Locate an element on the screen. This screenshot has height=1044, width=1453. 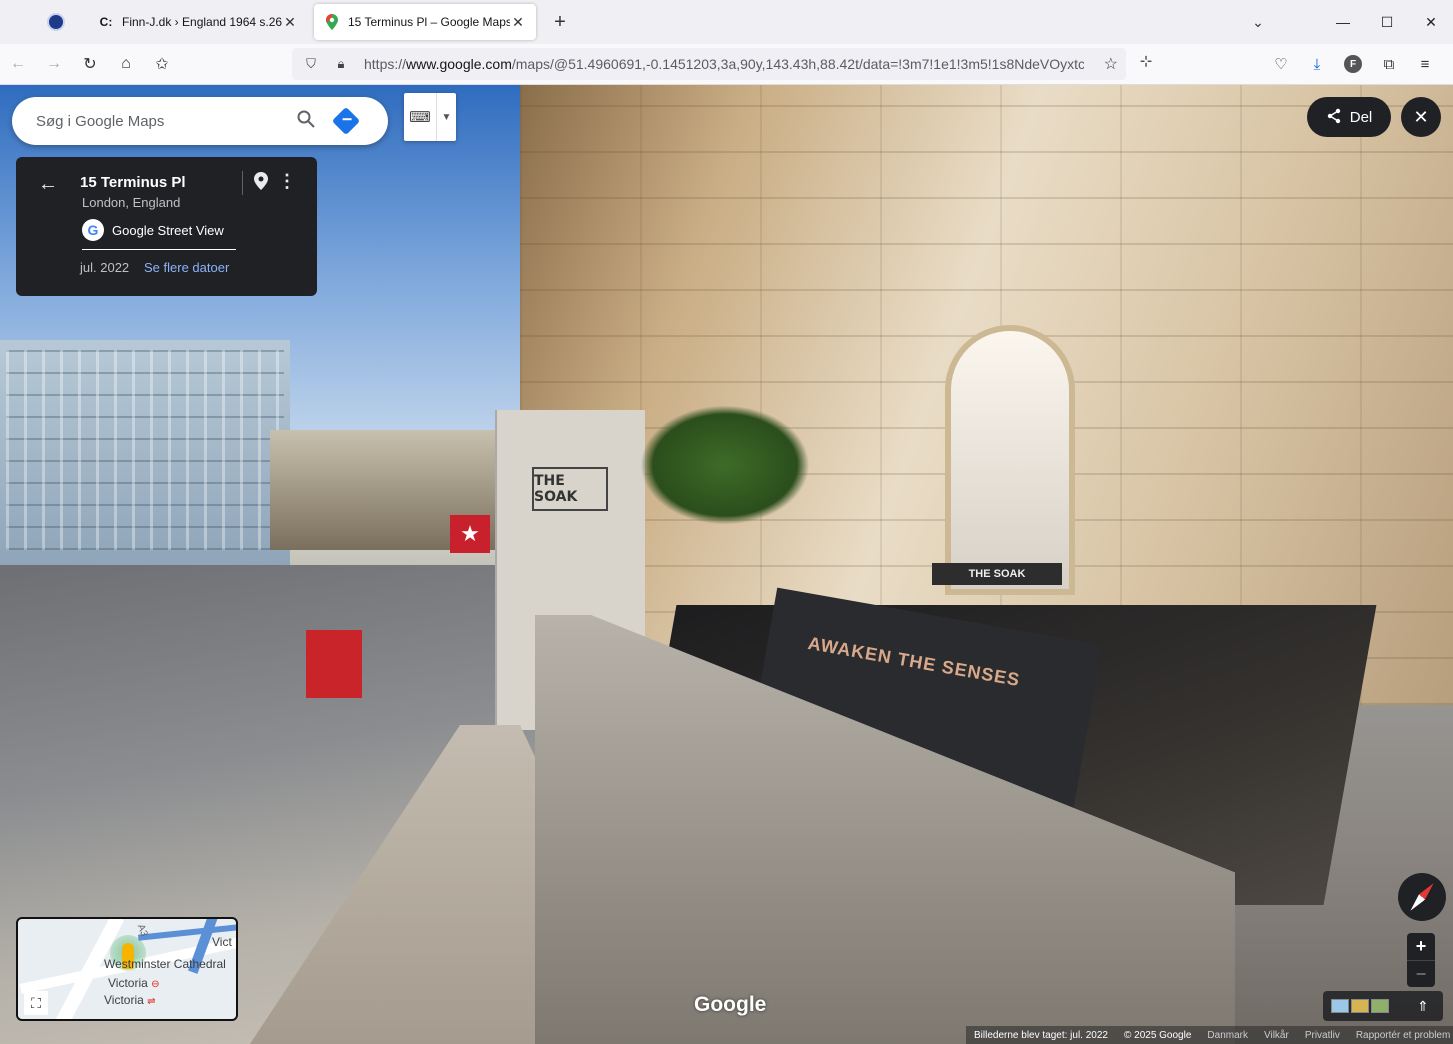
tab-finn: C: Finn-J.dk › England 1964 s.26 ✕ is located at coordinates (198, 22).